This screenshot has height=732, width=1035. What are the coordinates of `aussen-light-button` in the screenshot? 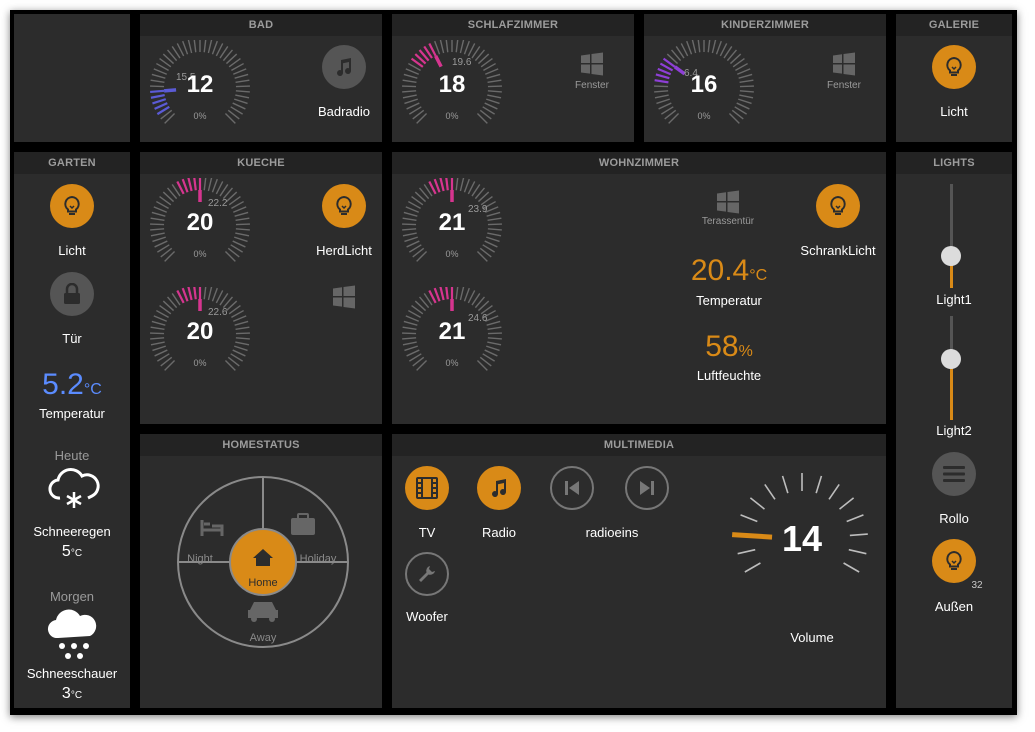 It's located at (954, 561).